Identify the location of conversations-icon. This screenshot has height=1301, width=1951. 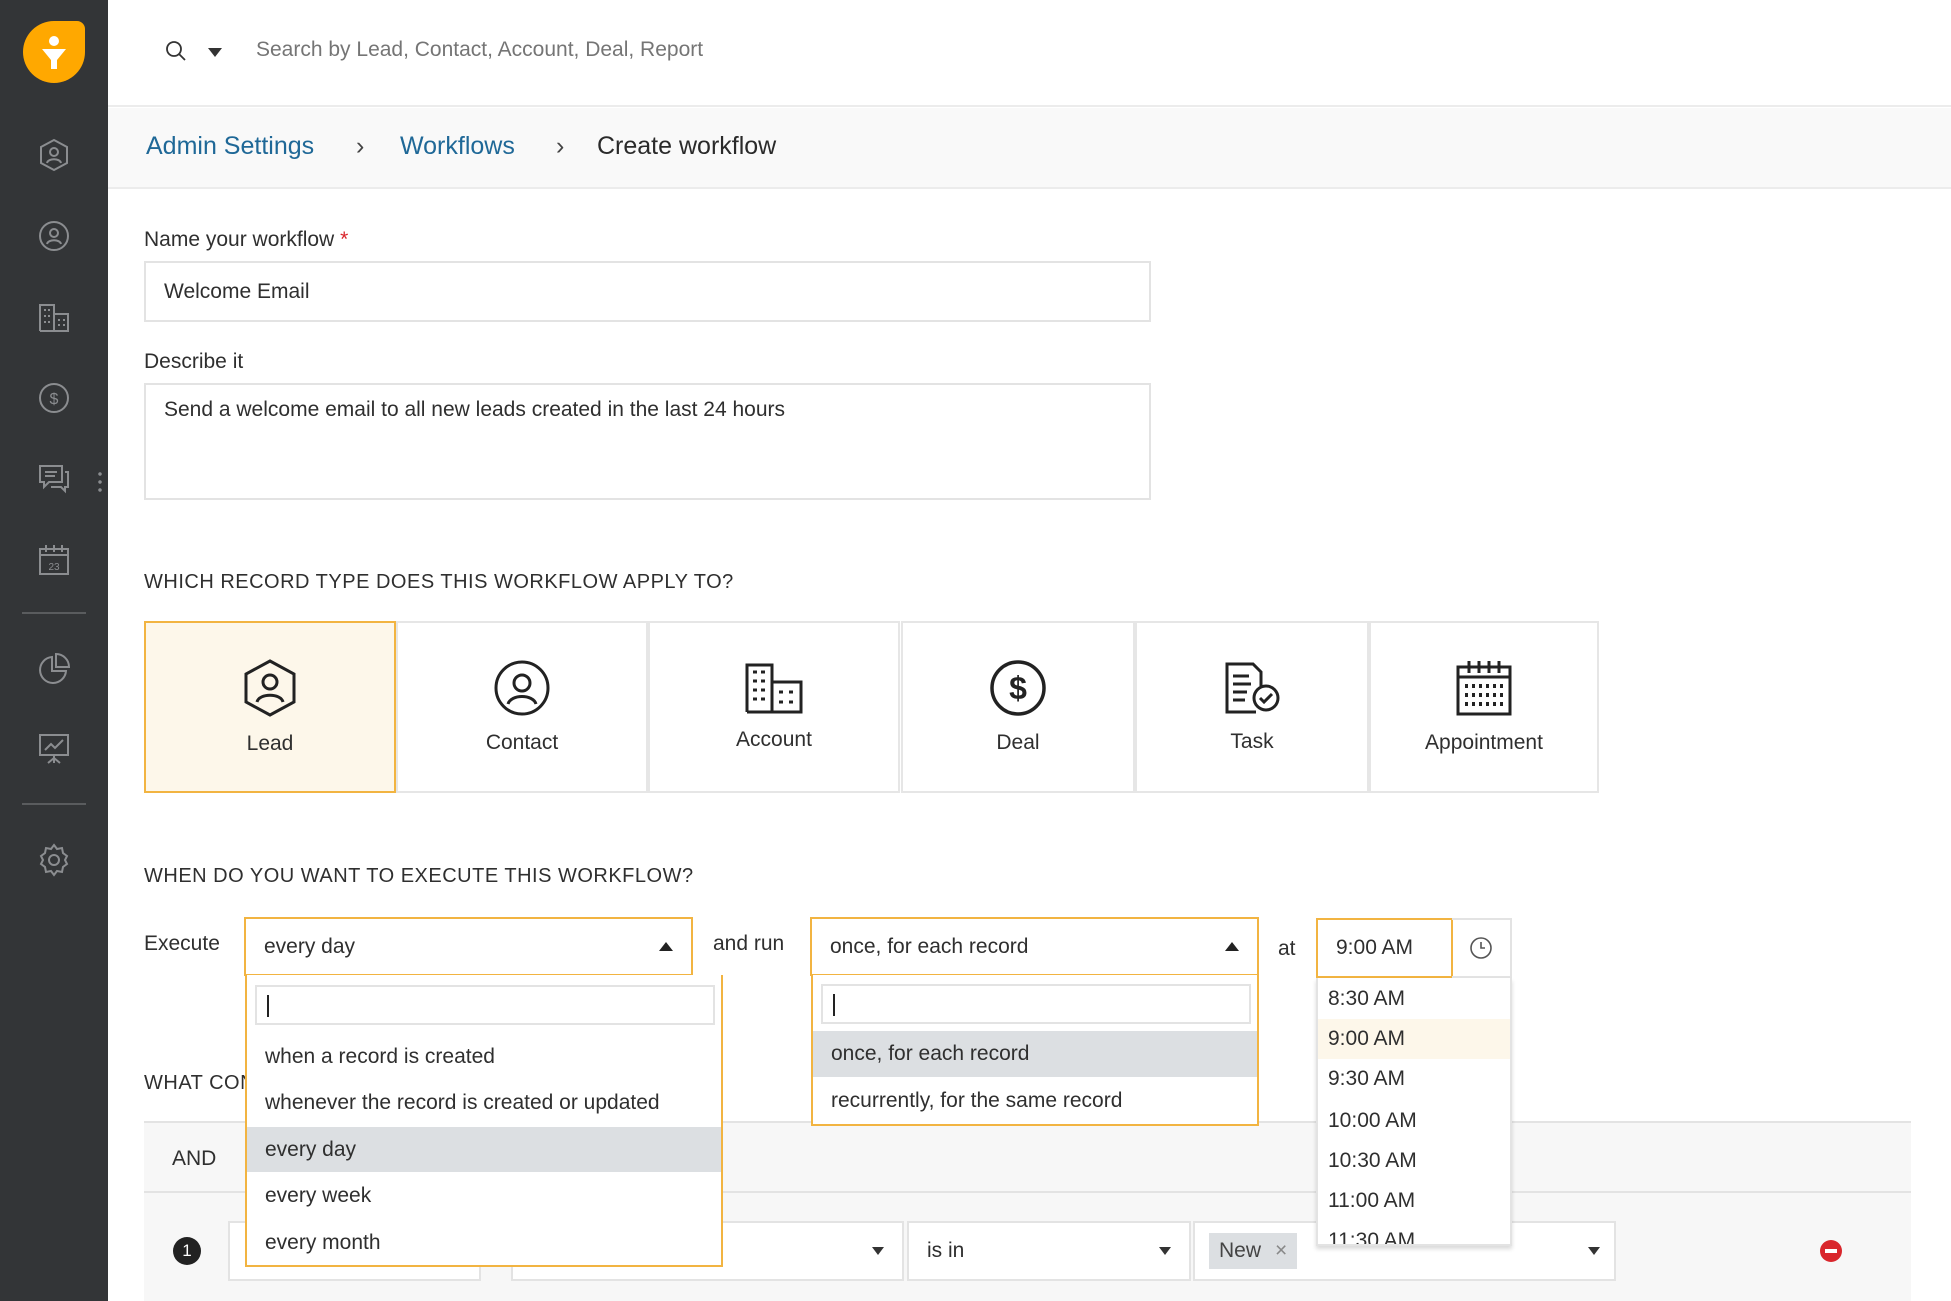
(54, 479).